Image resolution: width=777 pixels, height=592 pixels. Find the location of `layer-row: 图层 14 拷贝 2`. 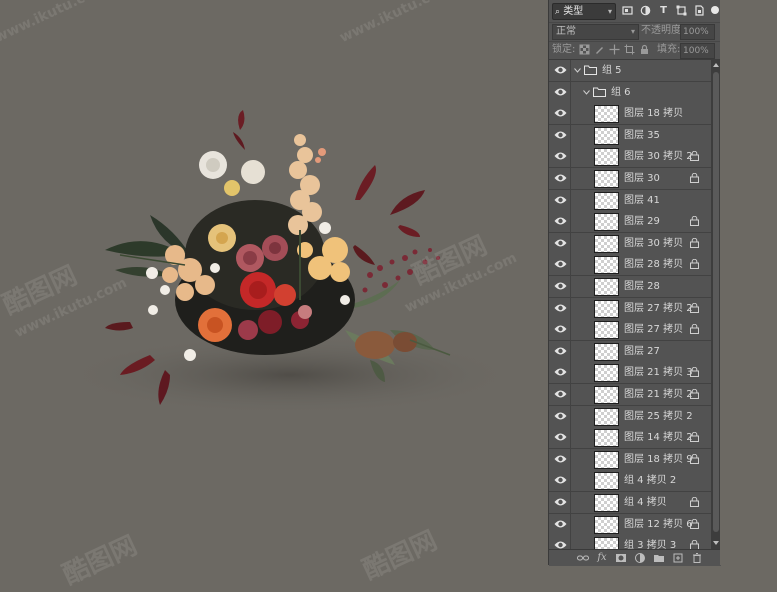

layer-row: 图层 14 拷贝 2 is located at coordinates (630, 438).